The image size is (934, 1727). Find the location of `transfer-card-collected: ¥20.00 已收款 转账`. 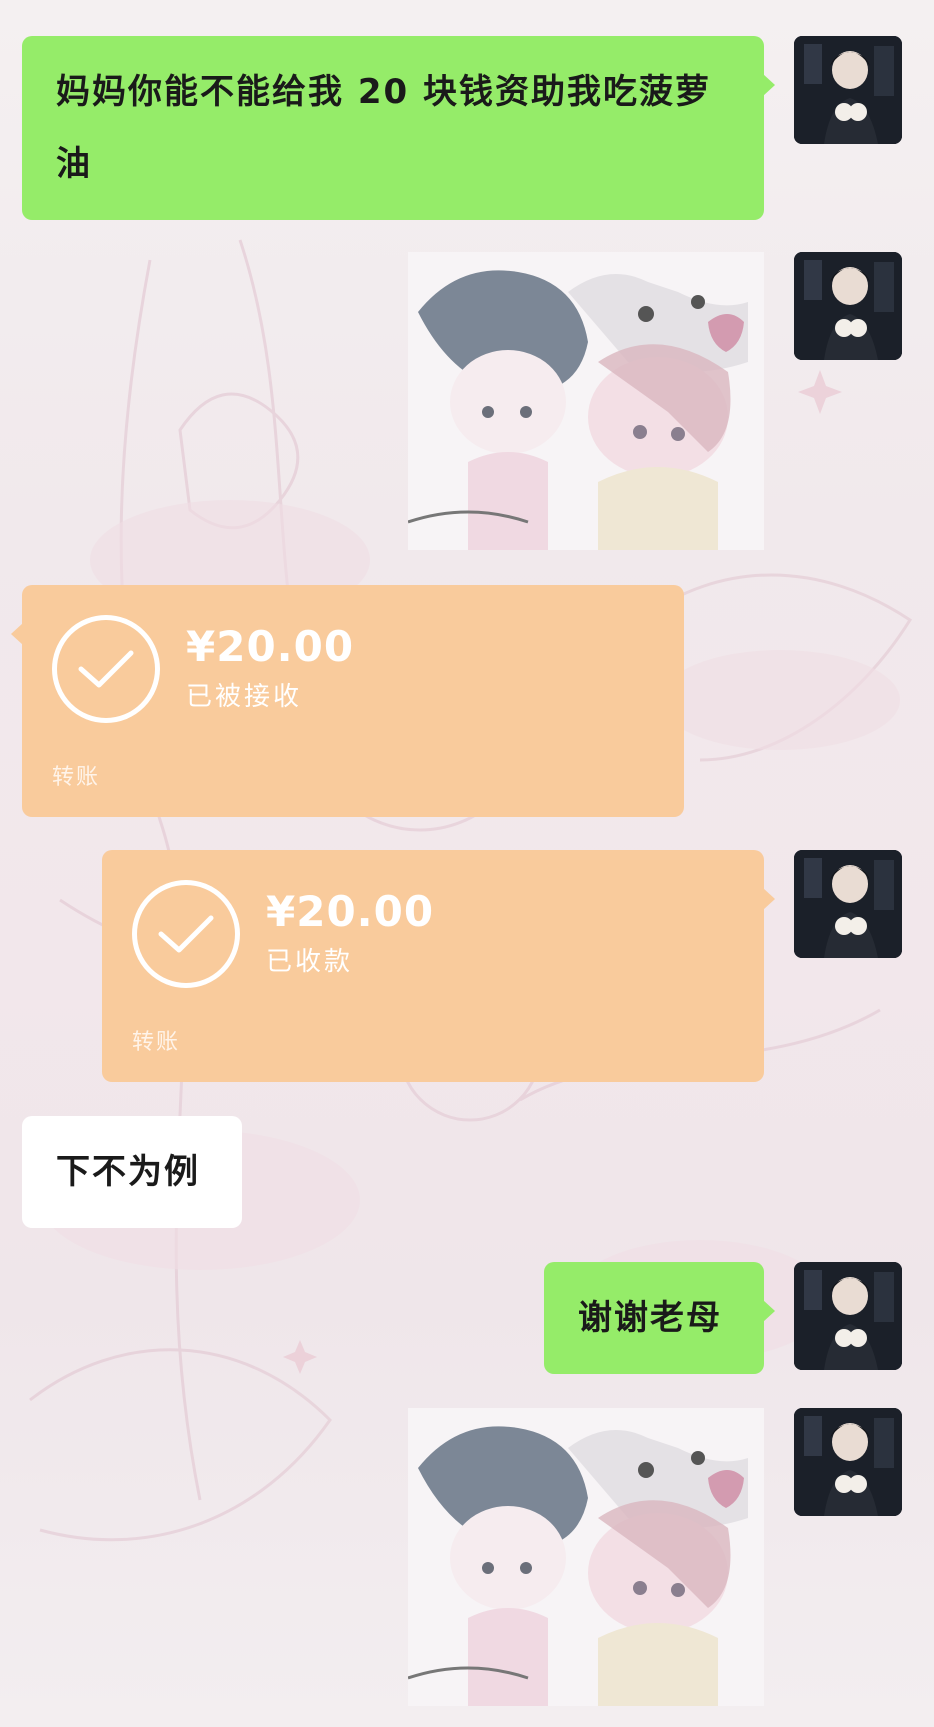

transfer-card-collected: ¥20.00 已收款 转账 is located at coordinates (438, 966).